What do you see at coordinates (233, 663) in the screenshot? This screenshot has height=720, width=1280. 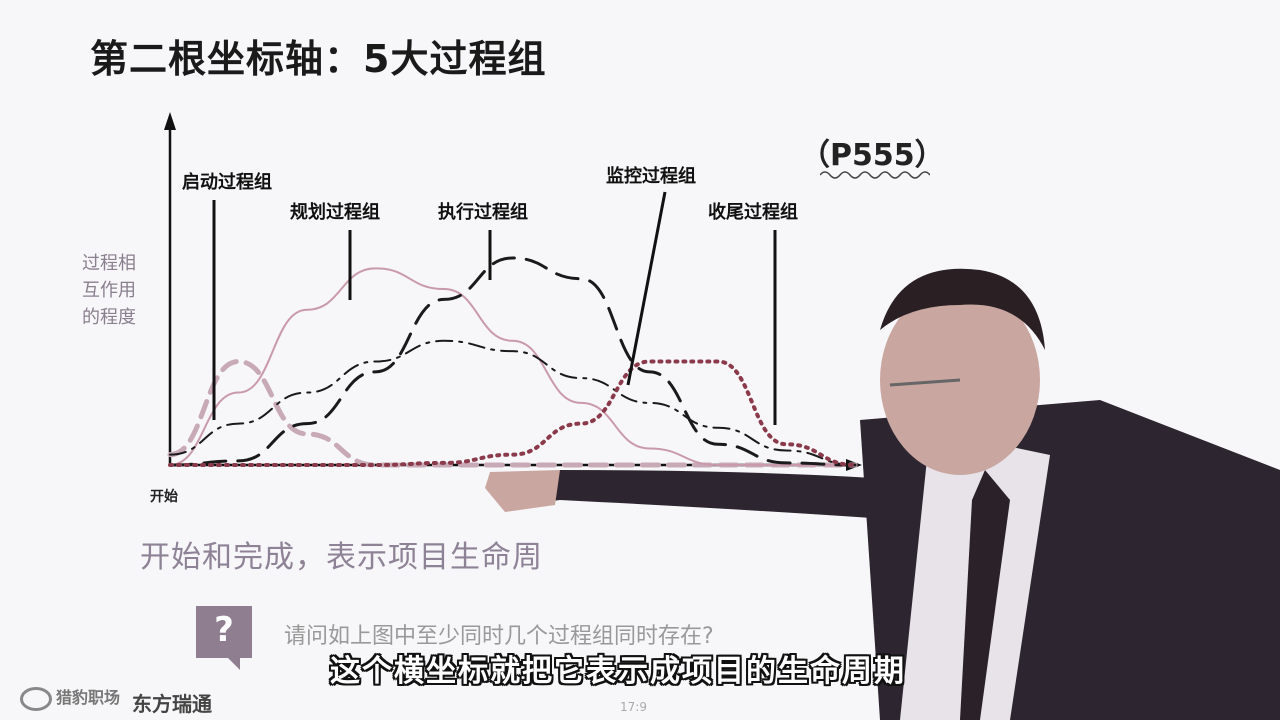 I see `question-icon-tail` at bounding box center [233, 663].